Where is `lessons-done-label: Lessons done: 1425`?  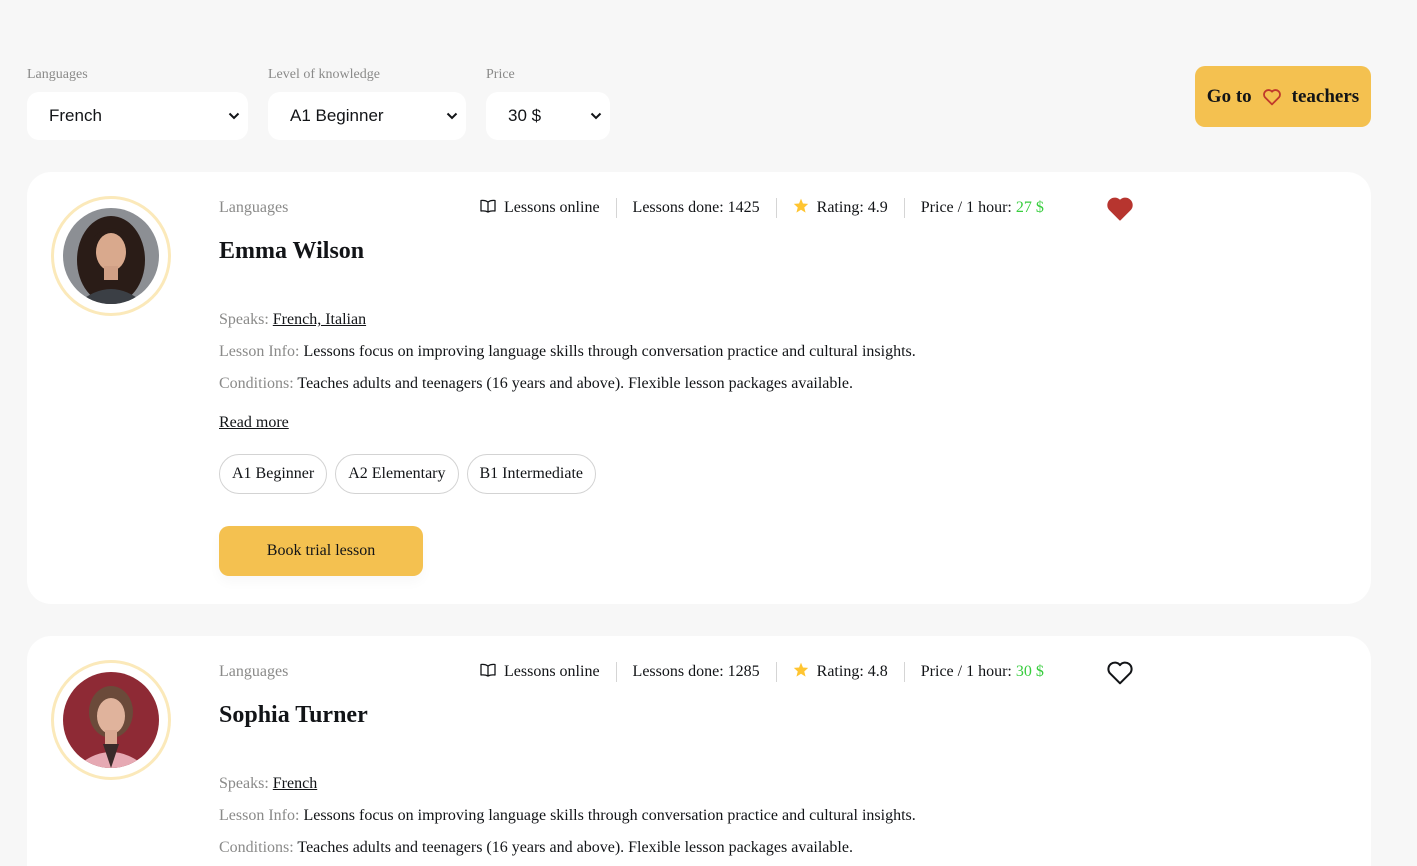 lessons-done-label: Lessons done: 1425 is located at coordinates (696, 207).